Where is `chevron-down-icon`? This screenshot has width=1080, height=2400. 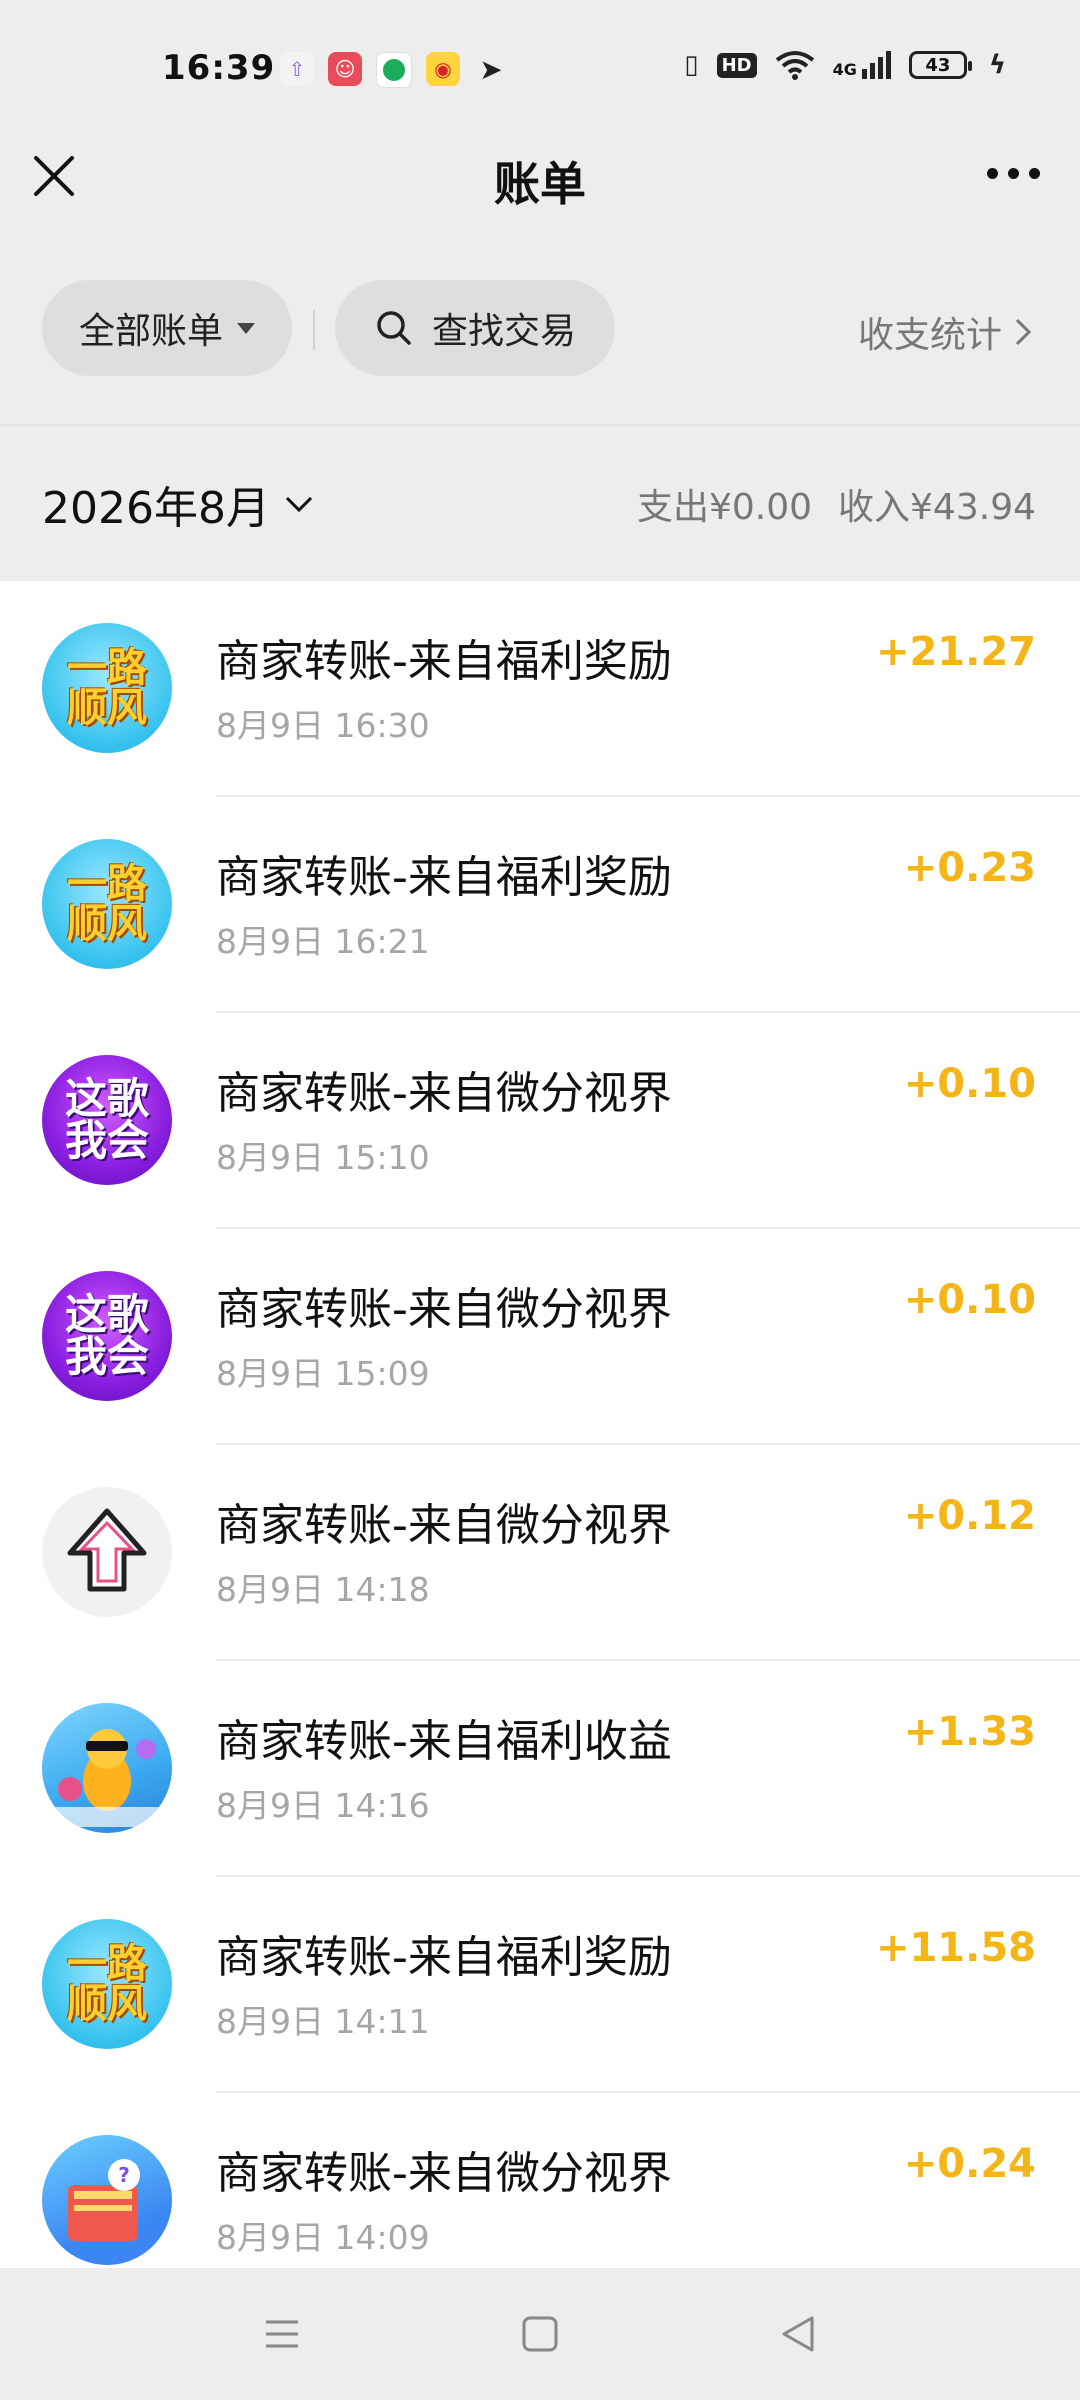
chevron-down-icon is located at coordinates (299, 504).